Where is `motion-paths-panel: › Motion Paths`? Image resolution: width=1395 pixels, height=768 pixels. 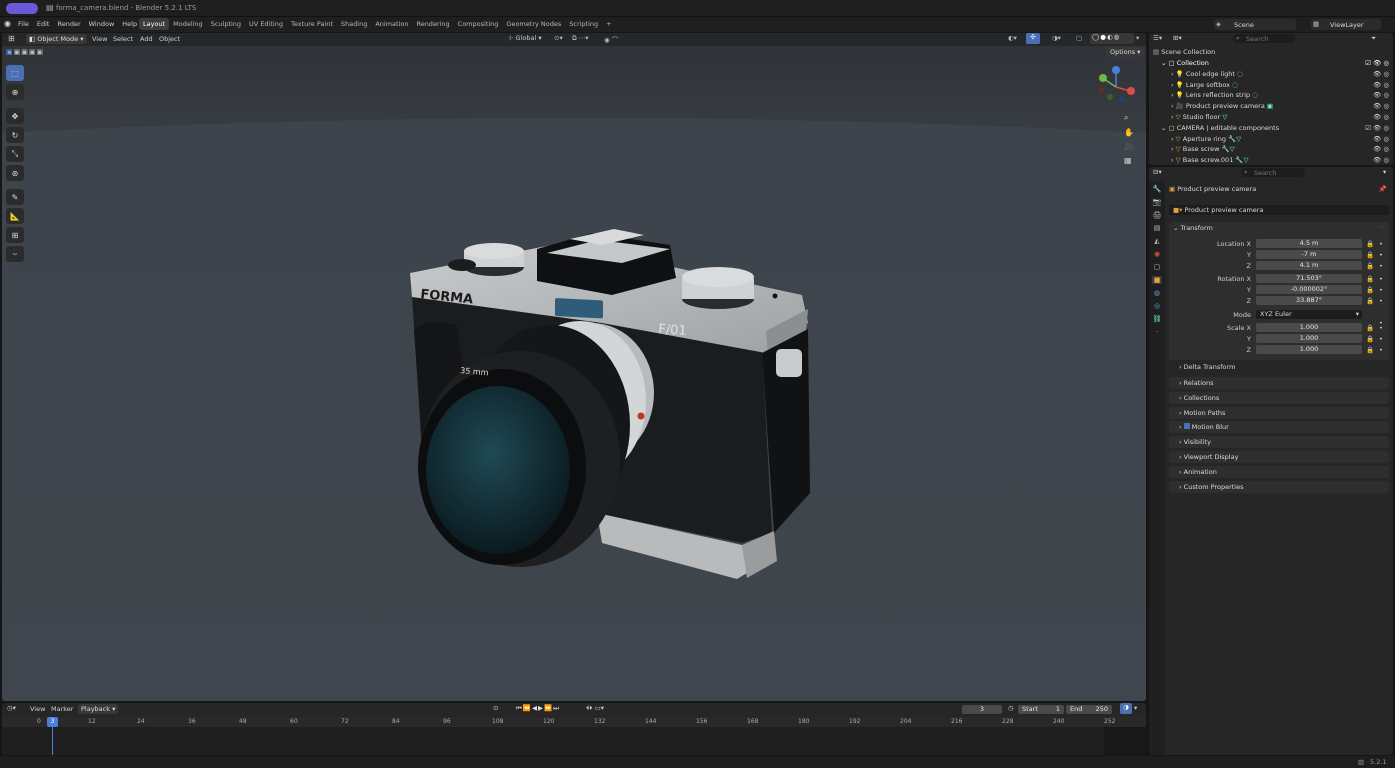
motion-paths-panel: › Motion Paths is located at coordinates (1279, 412).